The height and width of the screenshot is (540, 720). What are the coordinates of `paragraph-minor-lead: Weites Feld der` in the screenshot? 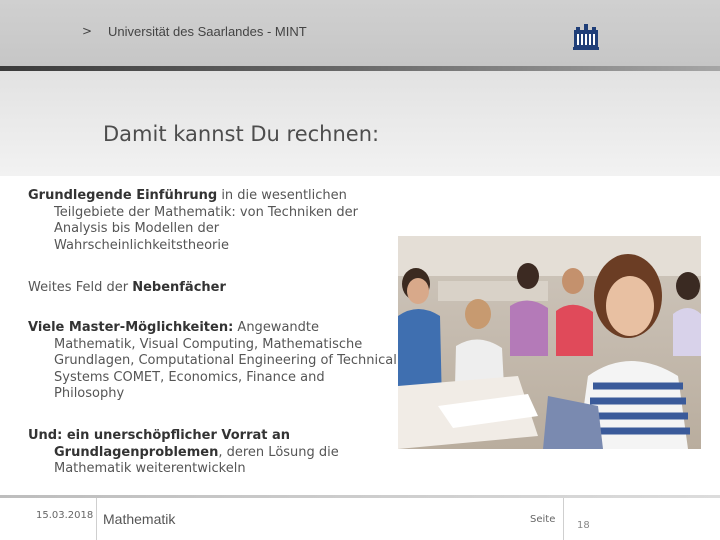 It's located at (80, 287).